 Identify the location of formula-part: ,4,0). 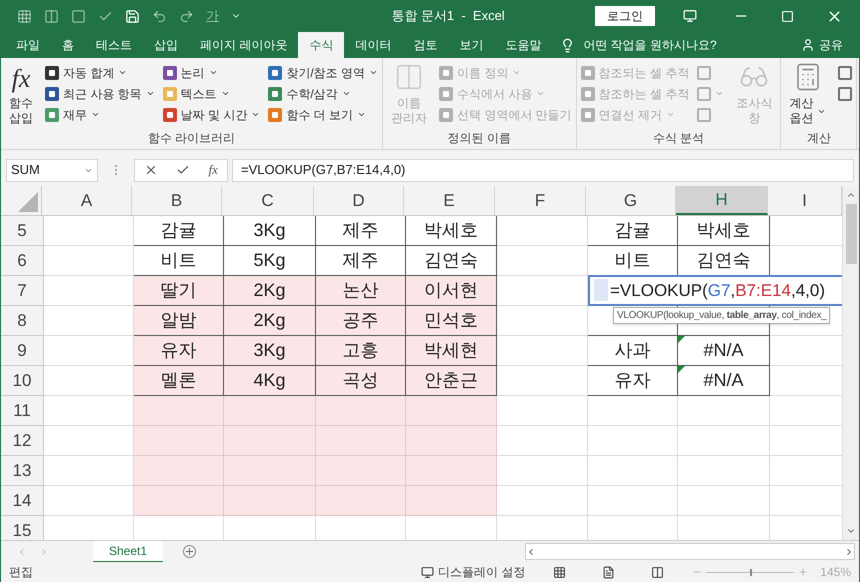
(808, 291).